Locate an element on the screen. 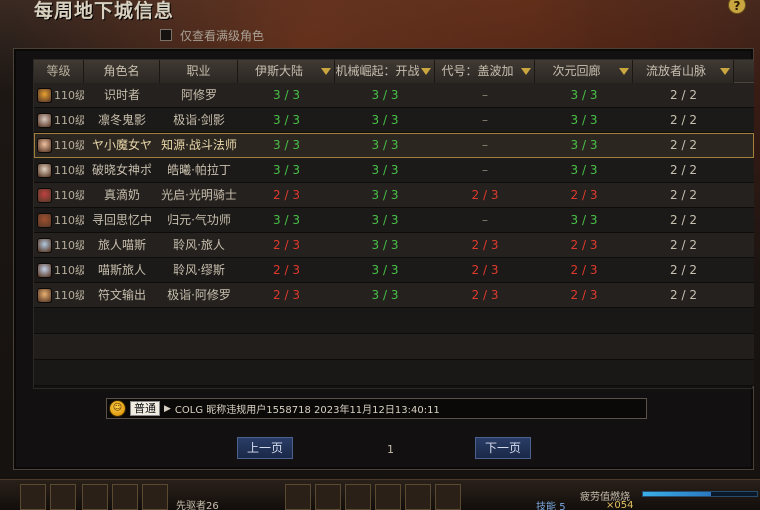 The height and width of the screenshot is (510, 760). page-number: 1 is located at coordinates (390, 449).